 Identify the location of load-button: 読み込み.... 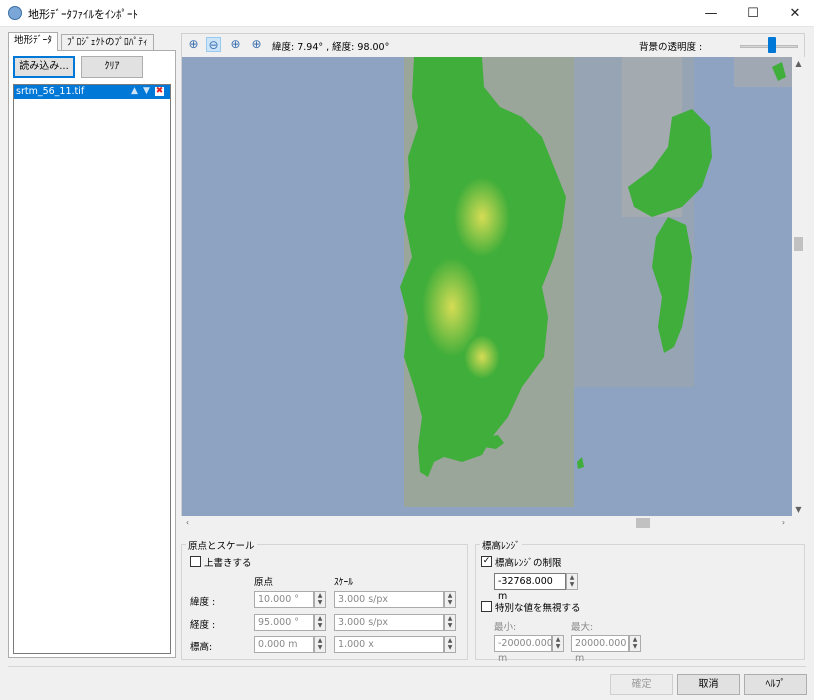
(44, 67).